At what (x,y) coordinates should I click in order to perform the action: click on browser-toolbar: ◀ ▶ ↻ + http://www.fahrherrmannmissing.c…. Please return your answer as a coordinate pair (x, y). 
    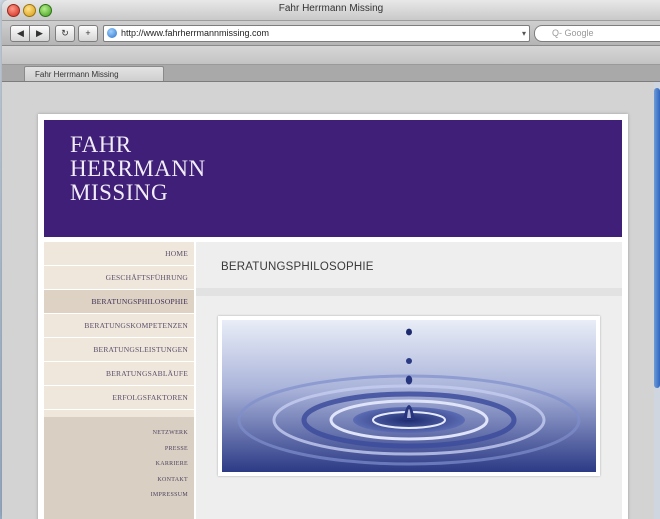
    Looking at the image, I should click on (331, 33).